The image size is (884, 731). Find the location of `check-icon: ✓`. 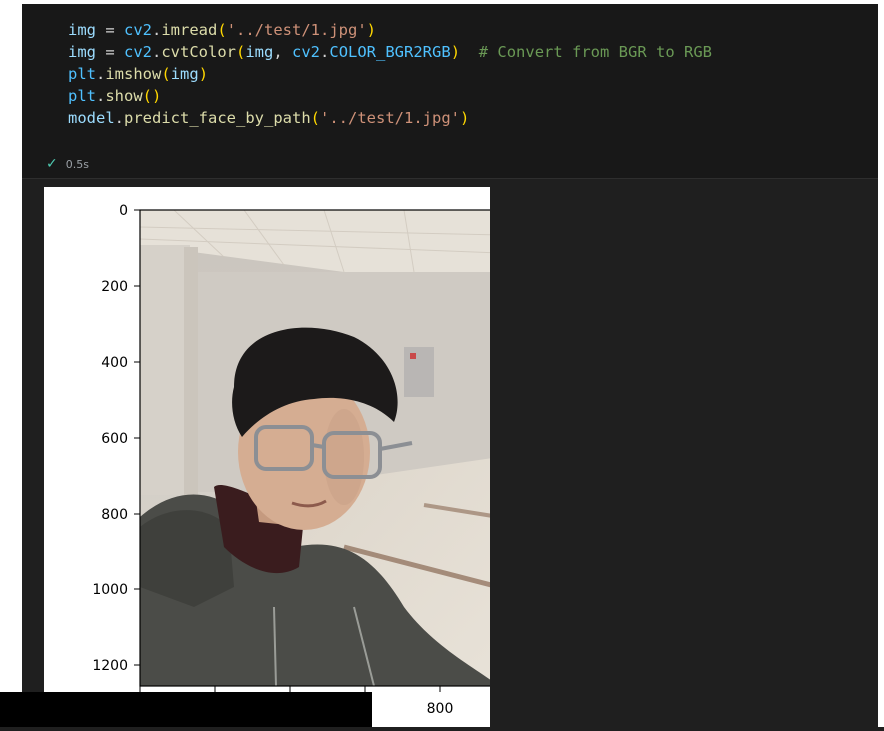

check-icon: ✓ is located at coordinates (52, 164).